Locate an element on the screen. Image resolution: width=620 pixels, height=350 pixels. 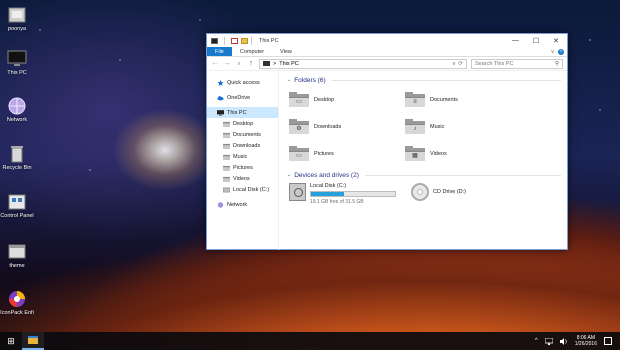
desktop-icon-recycle-bin: Recycle Bin is located at coordinates (17, 158).